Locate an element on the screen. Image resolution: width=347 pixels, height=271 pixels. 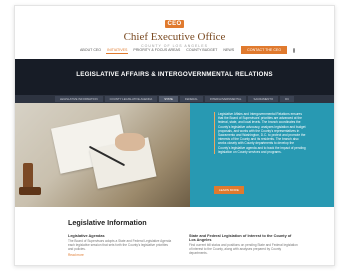
contact-ceo-button: CONTACT THE CEO is located at coordinates (264, 50).